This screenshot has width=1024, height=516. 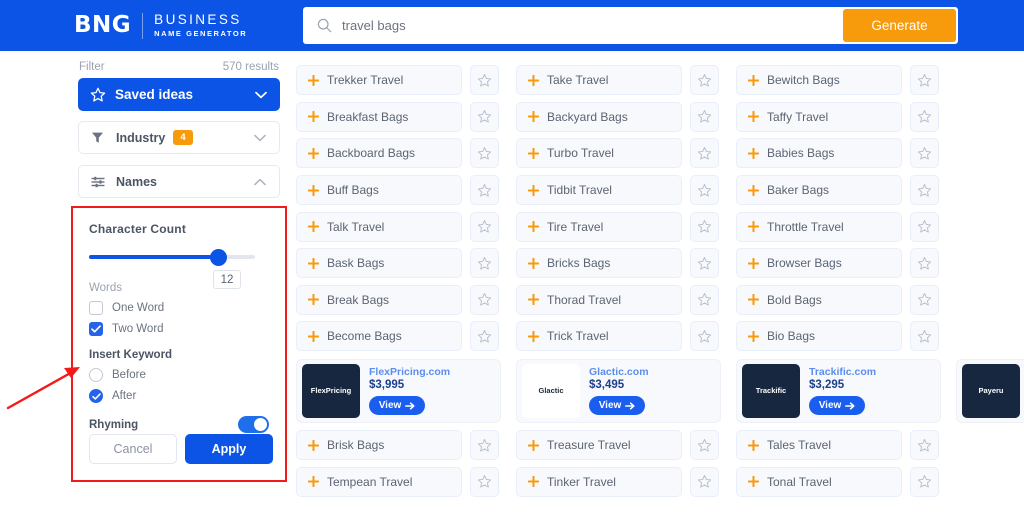 What do you see at coordinates (331, 391) in the screenshot?
I see `domain-logo-text: FlexPricing` at bounding box center [331, 391].